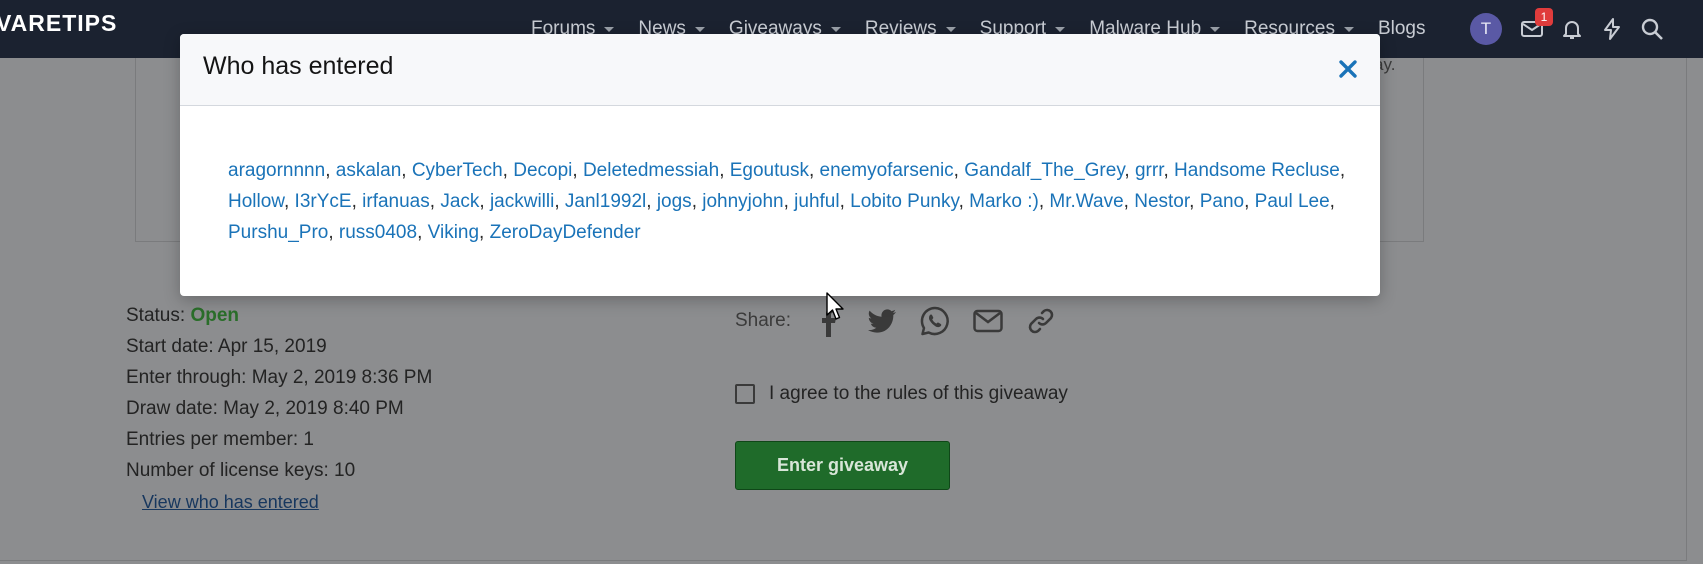 The height and width of the screenshot is (564, 1703). What do you see at coordinates (276, 170) in the screenshot?
I see `entrant-link: aragornnnn` at bounding box center [276, 170].